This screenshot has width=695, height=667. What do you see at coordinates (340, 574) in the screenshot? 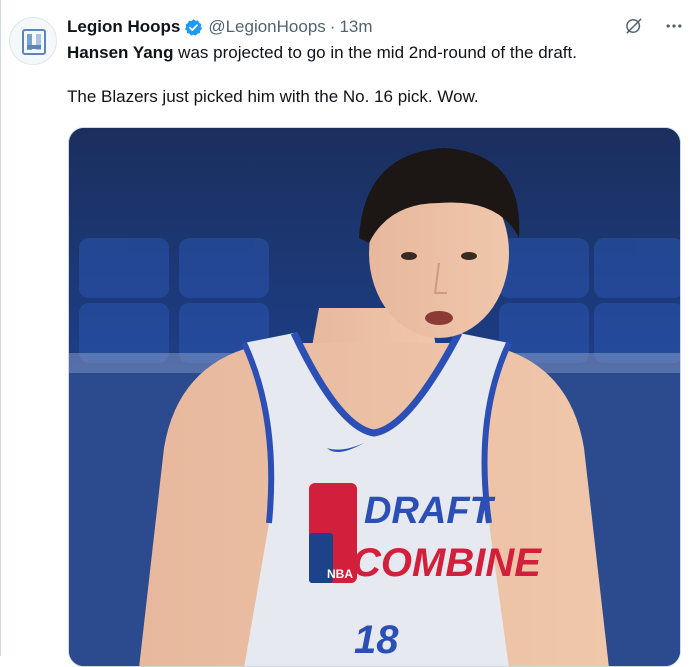
I see `nba-logo-text: NBA` at bounding box center [340, 574].